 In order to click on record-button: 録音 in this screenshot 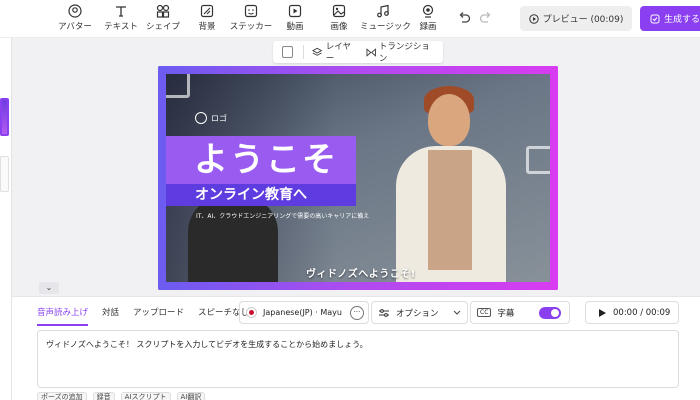, I will do `click(103, 396)`.